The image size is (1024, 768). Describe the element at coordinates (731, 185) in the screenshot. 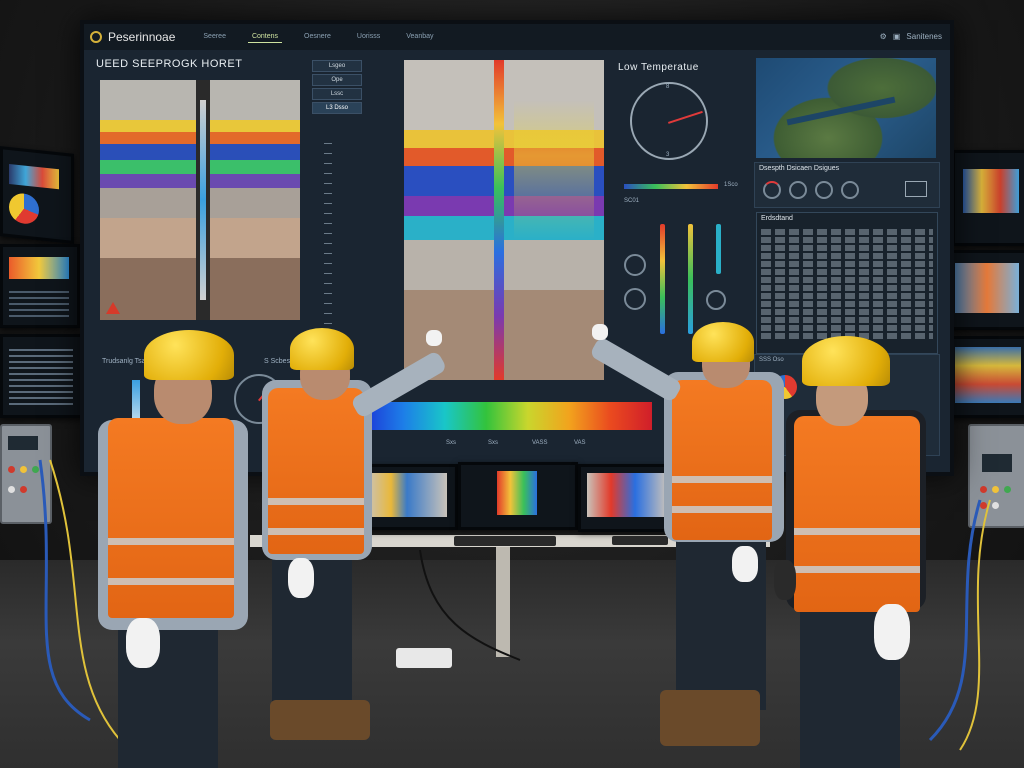

I see `small-label-0: 1Sco` at that location.